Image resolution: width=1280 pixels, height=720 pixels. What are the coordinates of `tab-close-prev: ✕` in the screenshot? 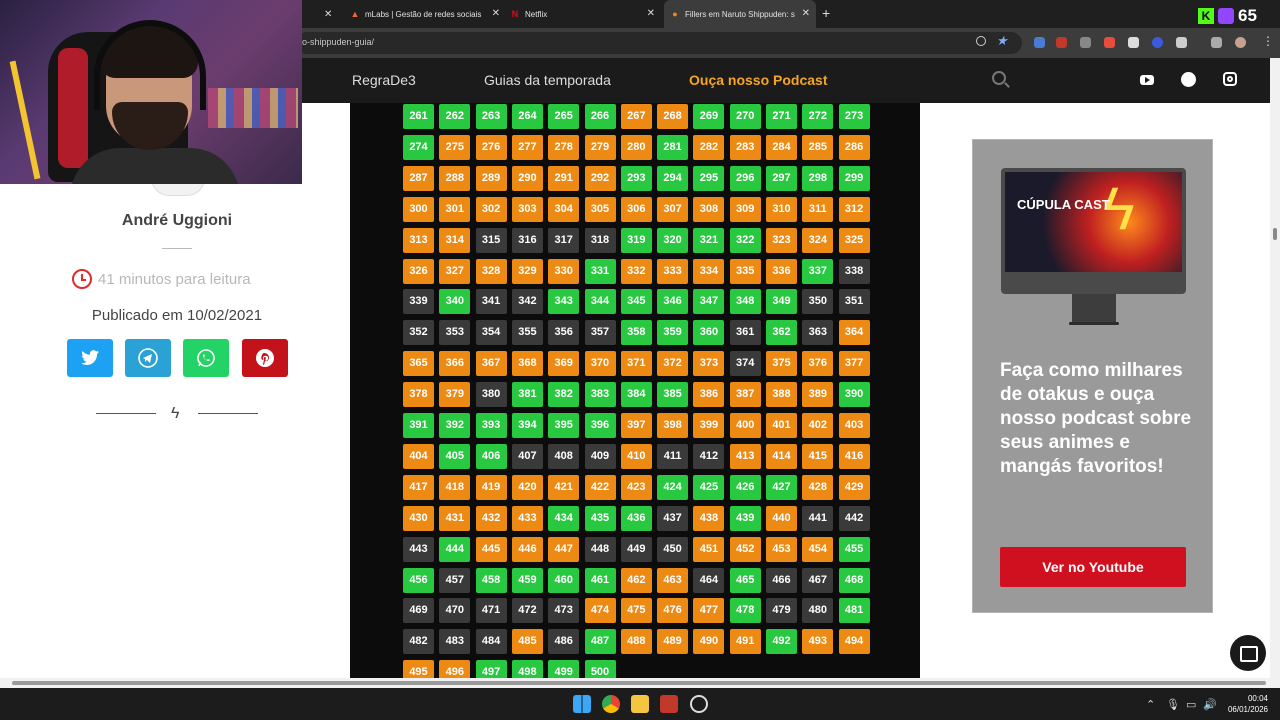 It's located at (328, 14).